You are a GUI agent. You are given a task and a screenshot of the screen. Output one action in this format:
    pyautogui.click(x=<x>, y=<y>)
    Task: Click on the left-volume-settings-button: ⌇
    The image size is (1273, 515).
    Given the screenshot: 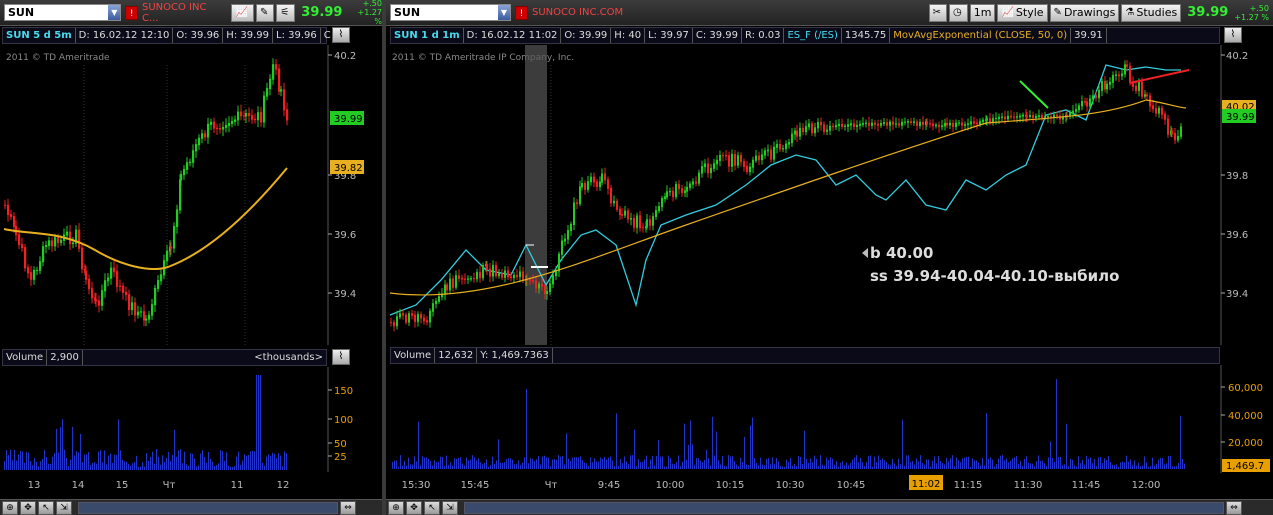 What is the action you would take?
    pyautogui.click(x=341, y=357)
    